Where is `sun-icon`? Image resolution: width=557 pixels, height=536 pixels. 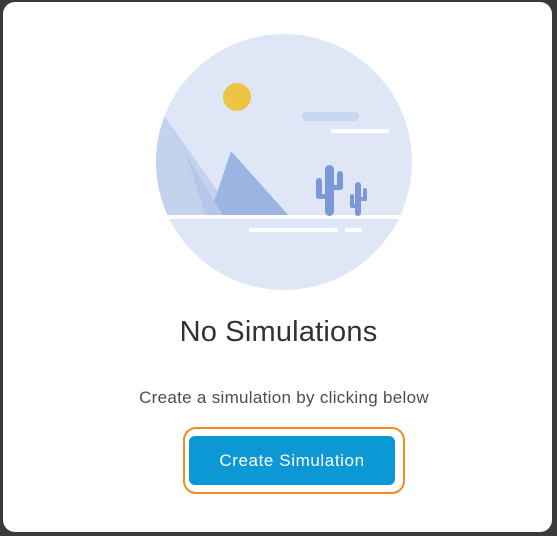
sun-icon is located at coordinates (237, 97).